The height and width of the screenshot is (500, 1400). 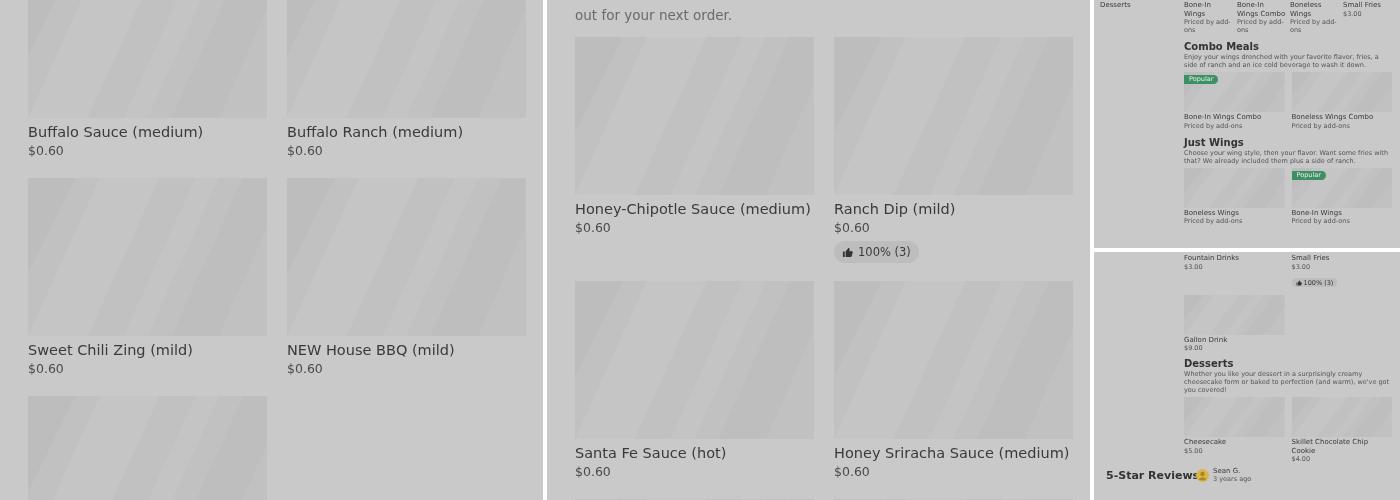 I want to click on item-name: Buffalo Ranch (medium), so click(x=406, y=132).